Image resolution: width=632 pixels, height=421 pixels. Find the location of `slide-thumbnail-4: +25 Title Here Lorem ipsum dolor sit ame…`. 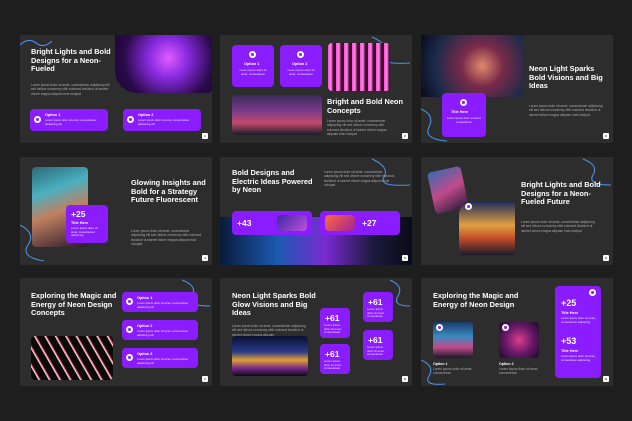

slide-thumbnail-4: +25 Title Here Lorem ipsum dolor sit ame… is located at coordinates (116, 211).